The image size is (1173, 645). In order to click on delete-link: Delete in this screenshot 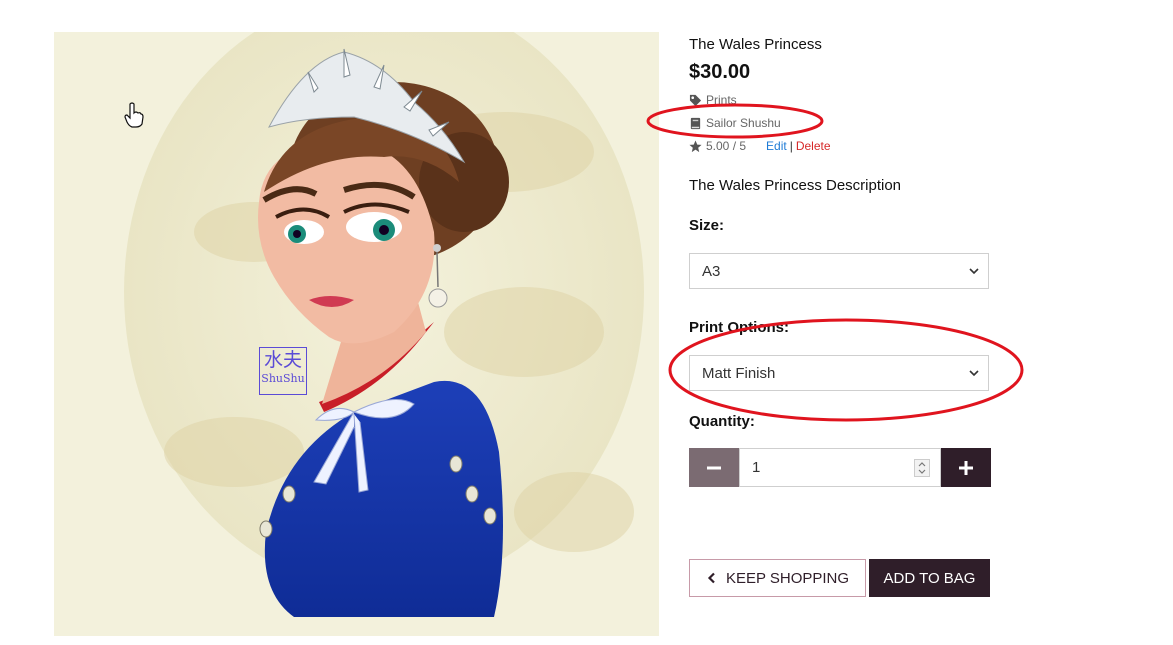, I will do `click(813, 146)`.